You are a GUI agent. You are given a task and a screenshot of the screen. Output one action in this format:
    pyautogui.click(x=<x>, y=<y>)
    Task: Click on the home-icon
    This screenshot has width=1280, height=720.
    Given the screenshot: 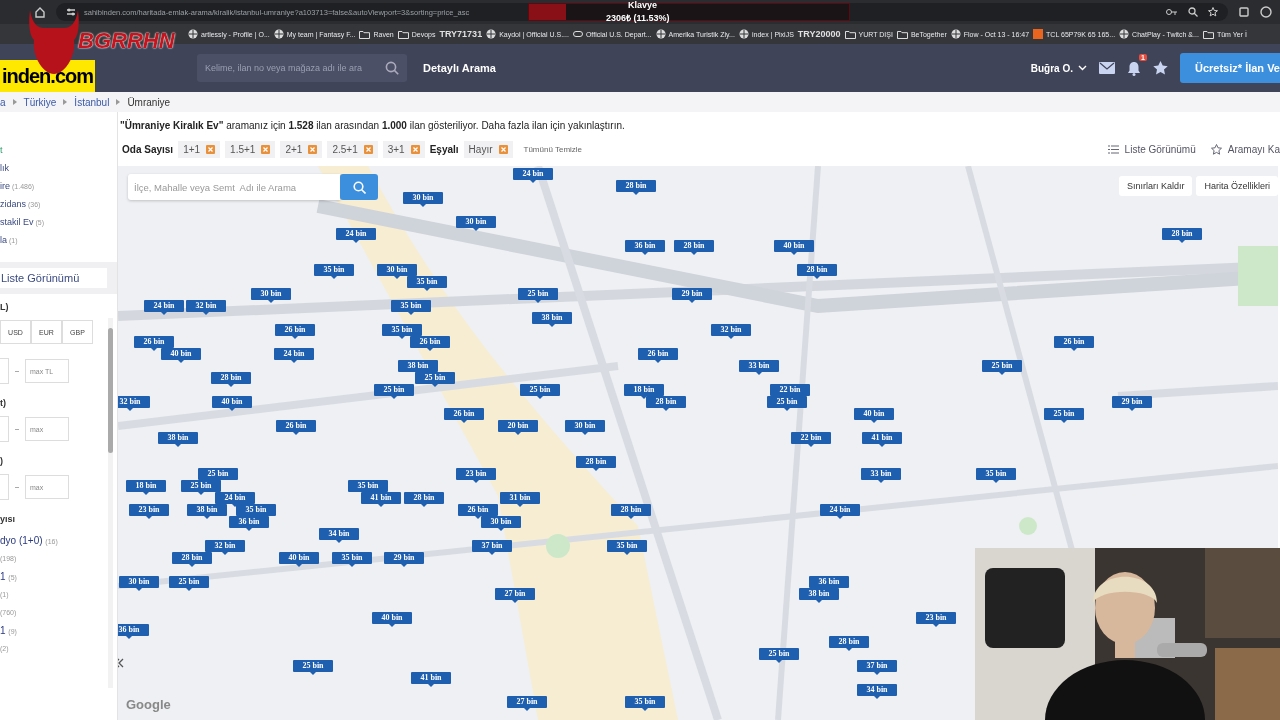 What is the action you would take?
    pyautogui.click(x=40, y=12)
    